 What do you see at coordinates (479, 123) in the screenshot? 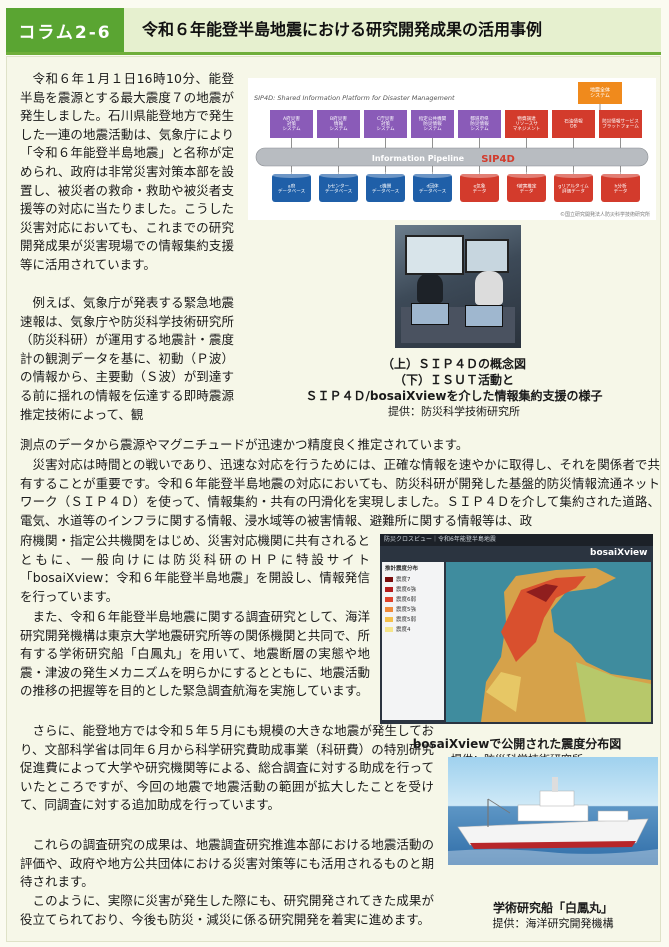
I see `system-label: 都道府県防災情報システム` at bounding box center [479, 123].